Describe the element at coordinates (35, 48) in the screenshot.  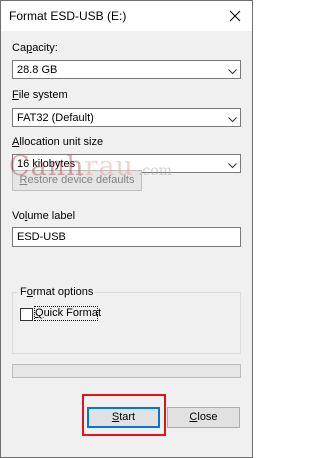
I see `capacity-label: Capacity:` at that location.